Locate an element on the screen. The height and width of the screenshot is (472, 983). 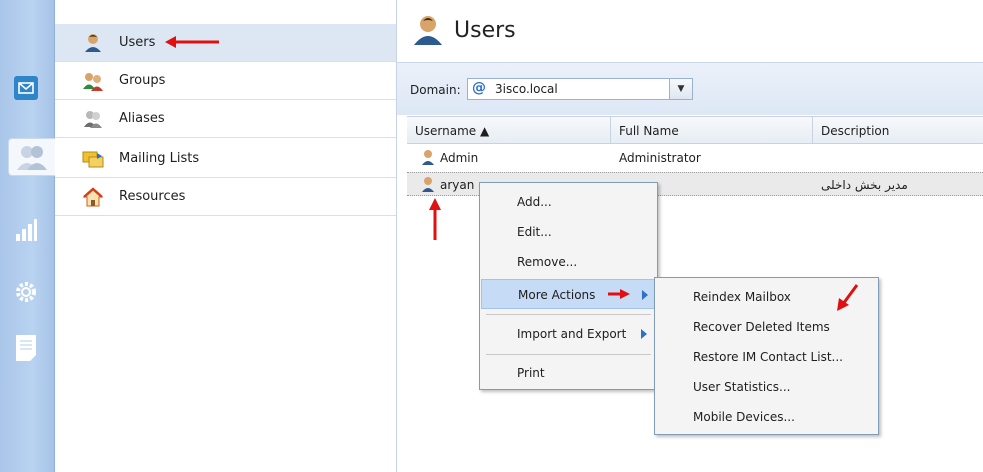
column-header-full-name: Full Name is located at coordinates (649, 131).